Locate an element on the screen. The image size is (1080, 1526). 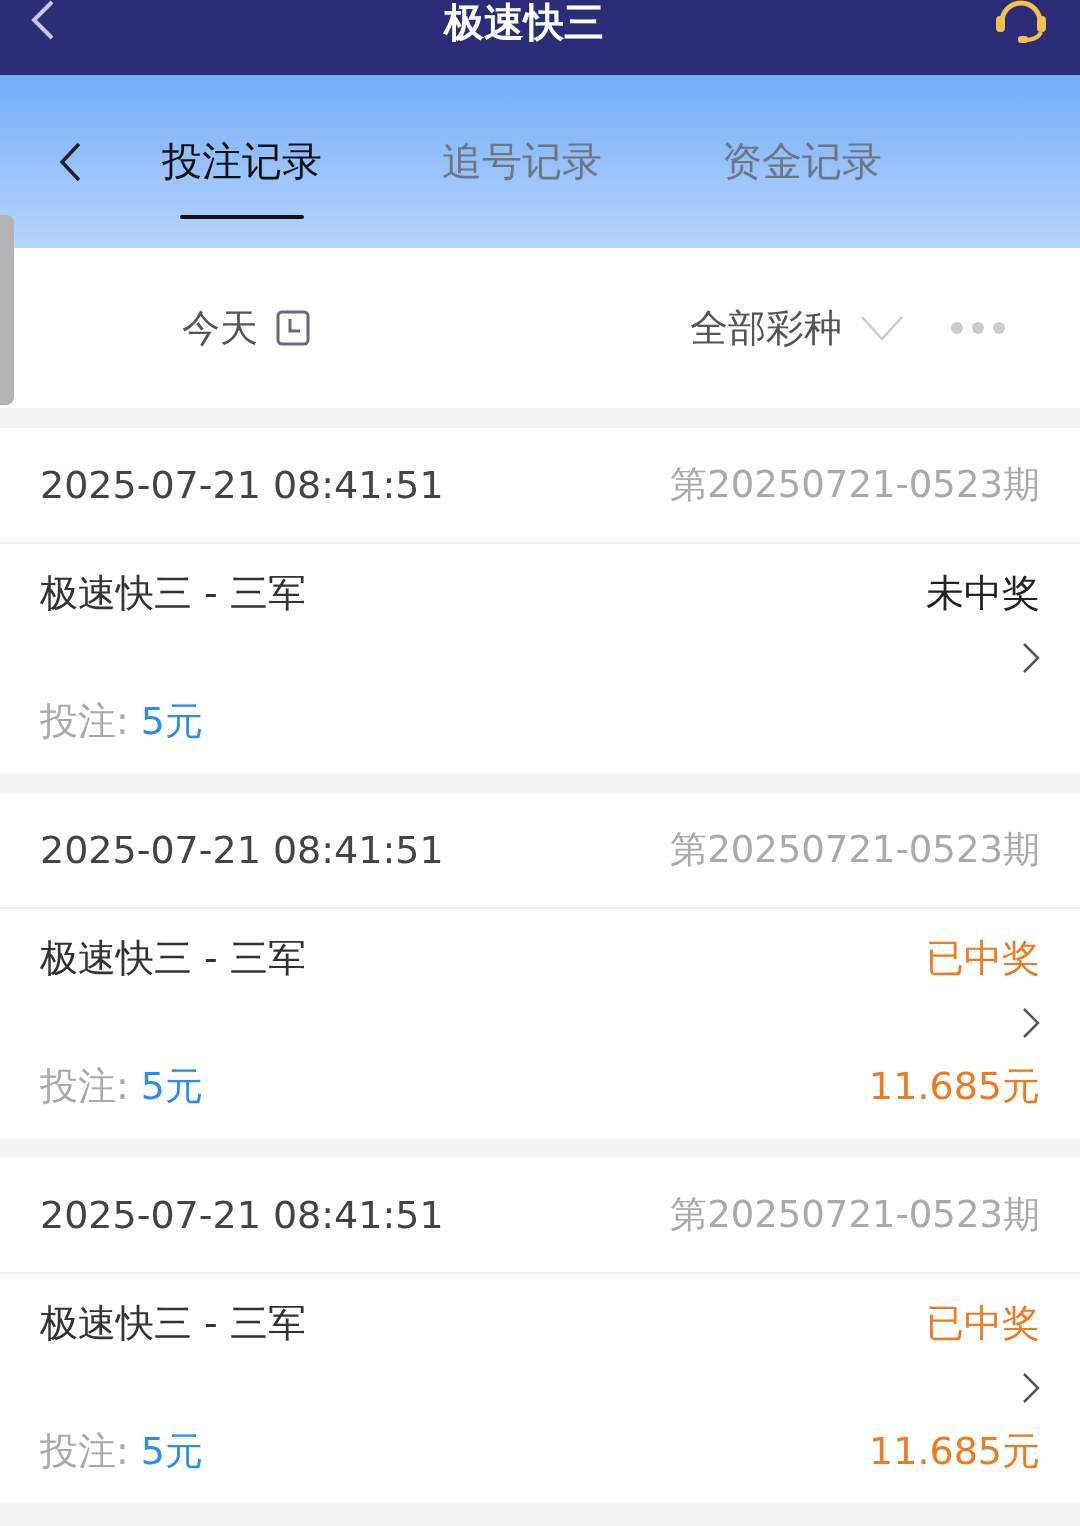
tab: 投注记录 is located at coordinates (242, 161).